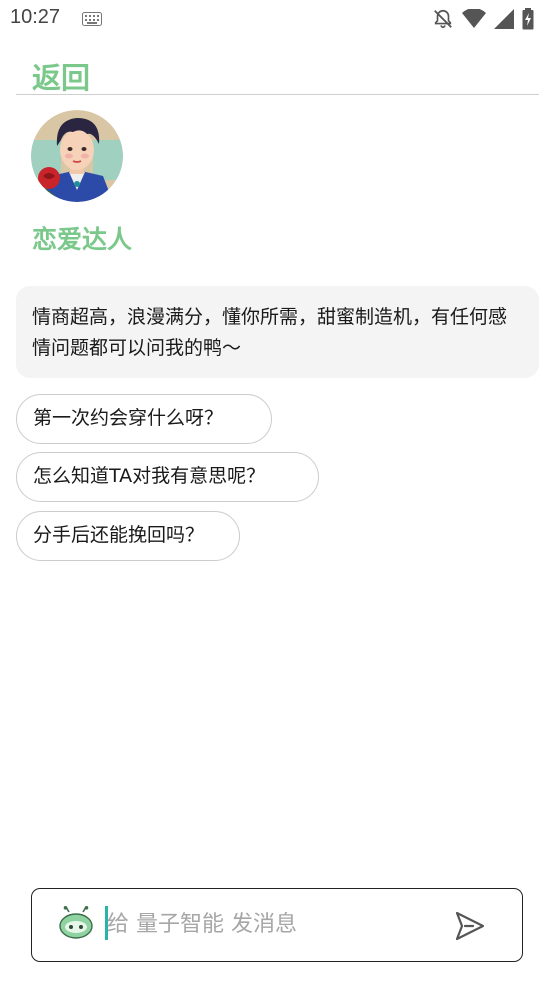 This screenshot has width=554, height=985. I want to click on status-bar: 10:27, so click(277, 19).